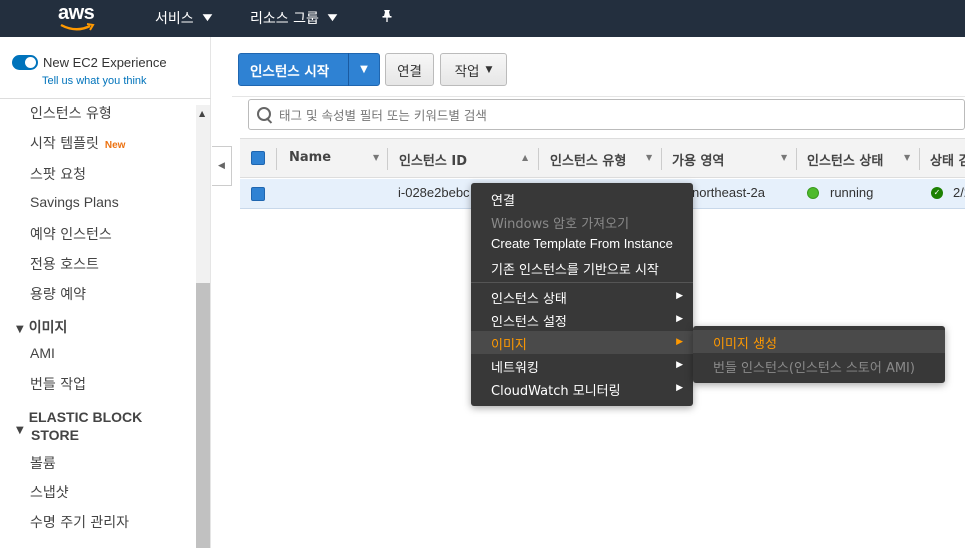 This screenshot has height=548, width=965. I want to click on sidebar-item-capacity-reservations: 용량 예약, so click(58, 294).